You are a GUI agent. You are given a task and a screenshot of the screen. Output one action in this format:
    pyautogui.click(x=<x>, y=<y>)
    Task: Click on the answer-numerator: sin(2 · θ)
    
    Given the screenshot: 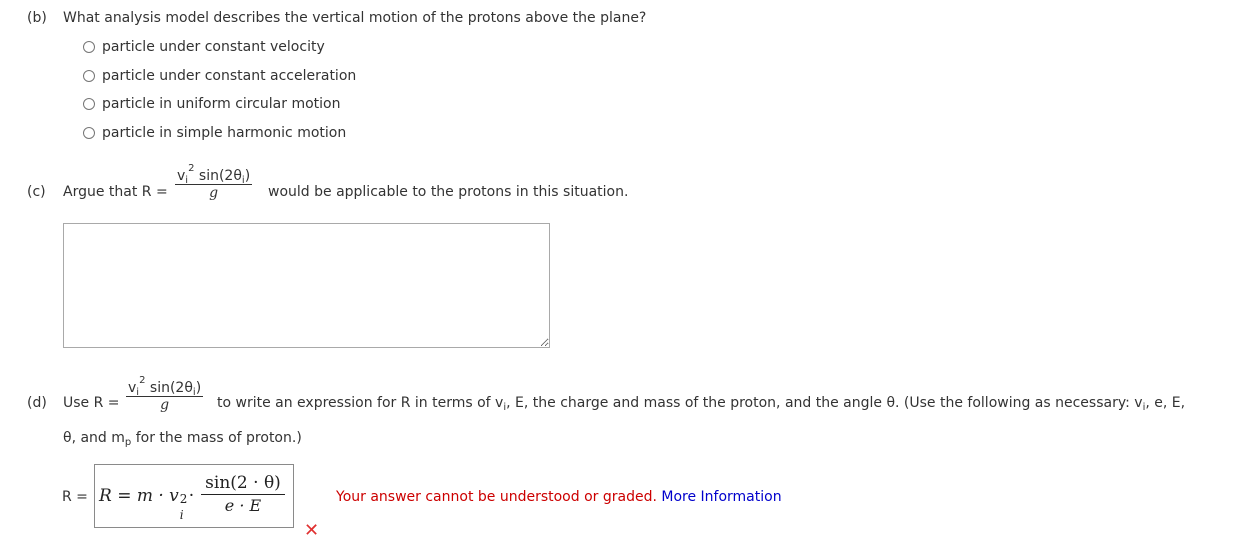 What is the action you would take?
    pyautogui.click(x=243, y=483)
    